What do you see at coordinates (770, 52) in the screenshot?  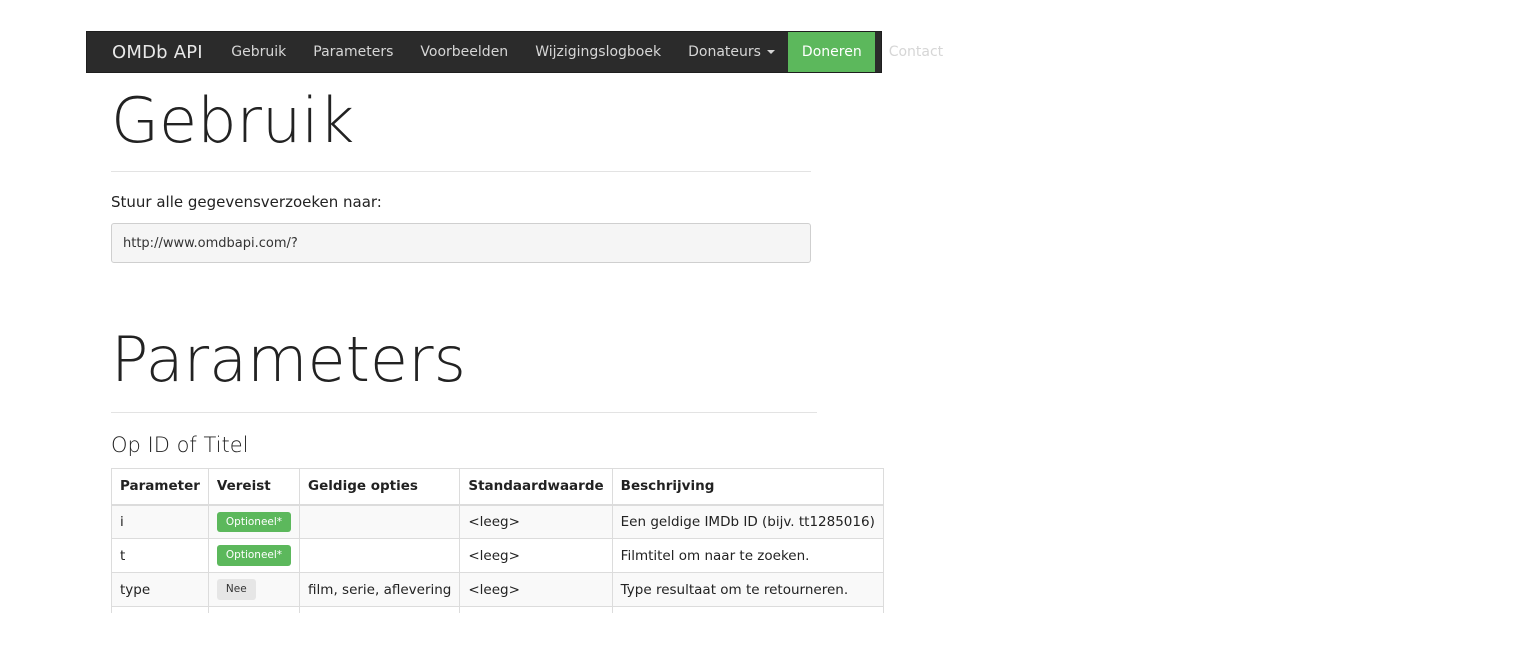 I see `caret-down-icon` at bounding box center [770, 52].